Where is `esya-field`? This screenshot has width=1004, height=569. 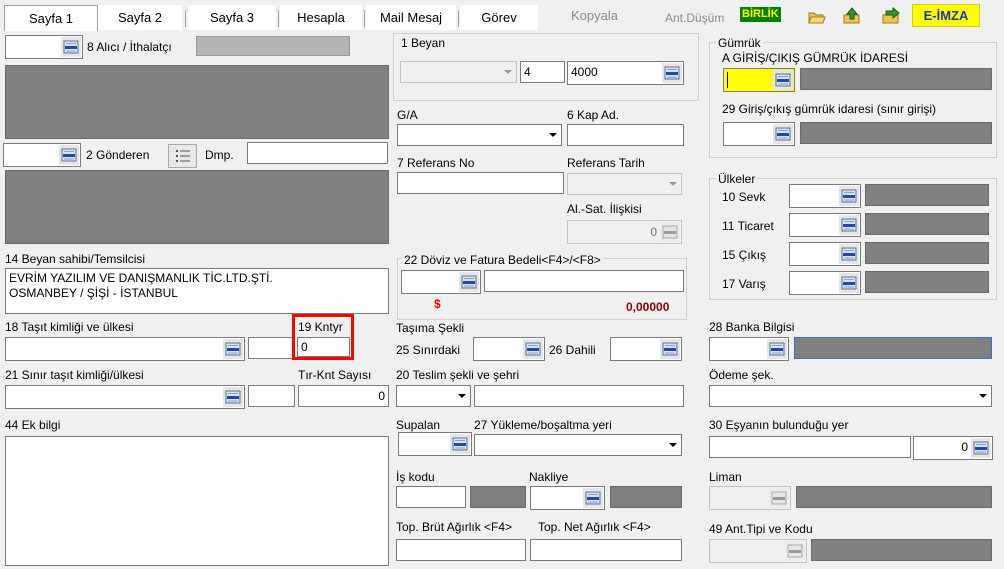
esya-field is located at coordinates (810, 447).